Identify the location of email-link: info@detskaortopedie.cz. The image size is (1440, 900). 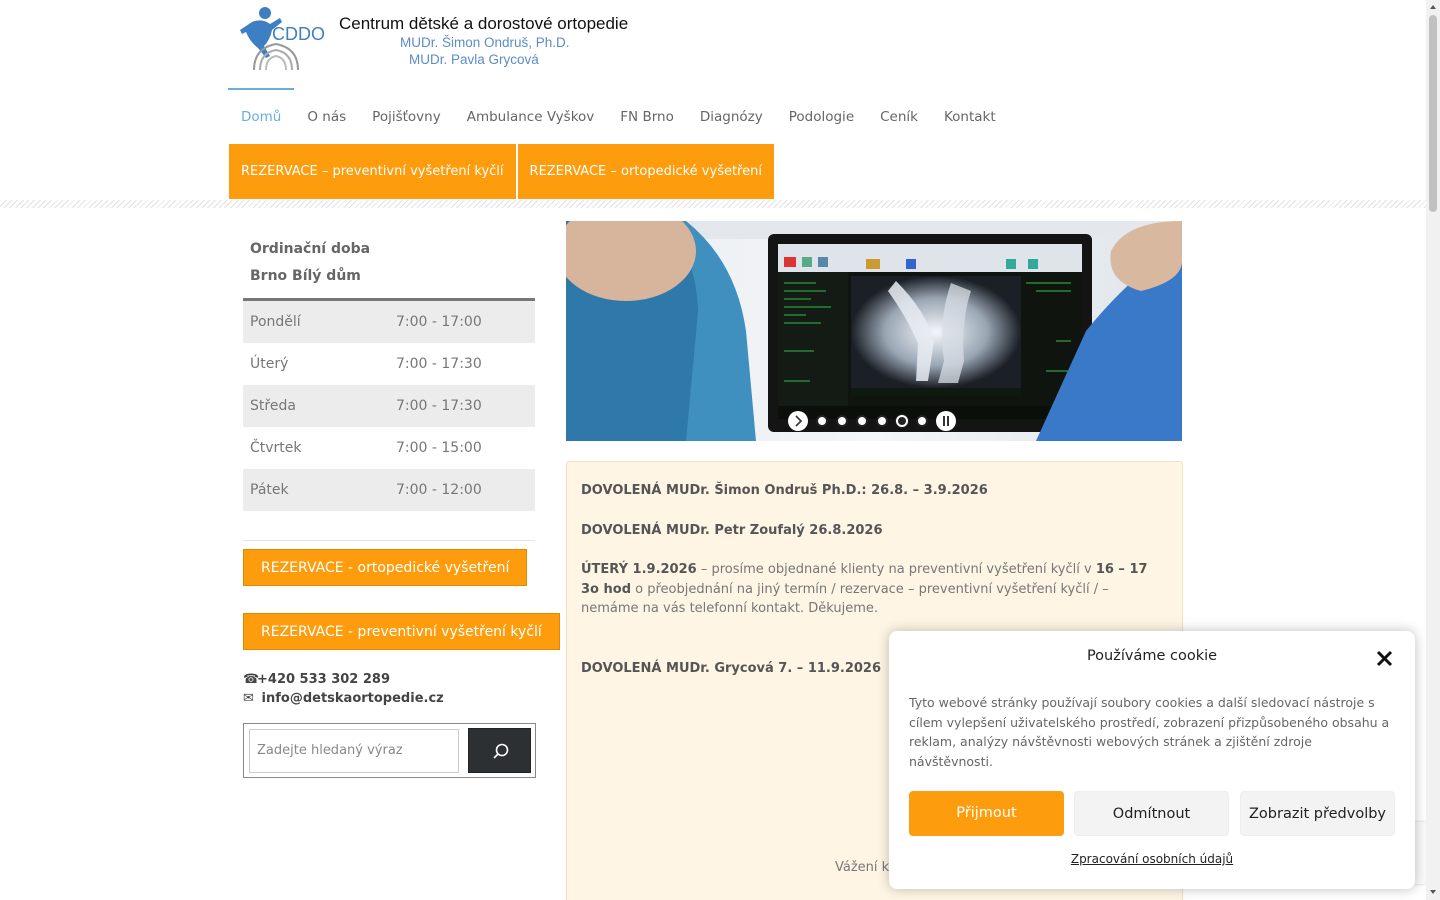
(353, 698).